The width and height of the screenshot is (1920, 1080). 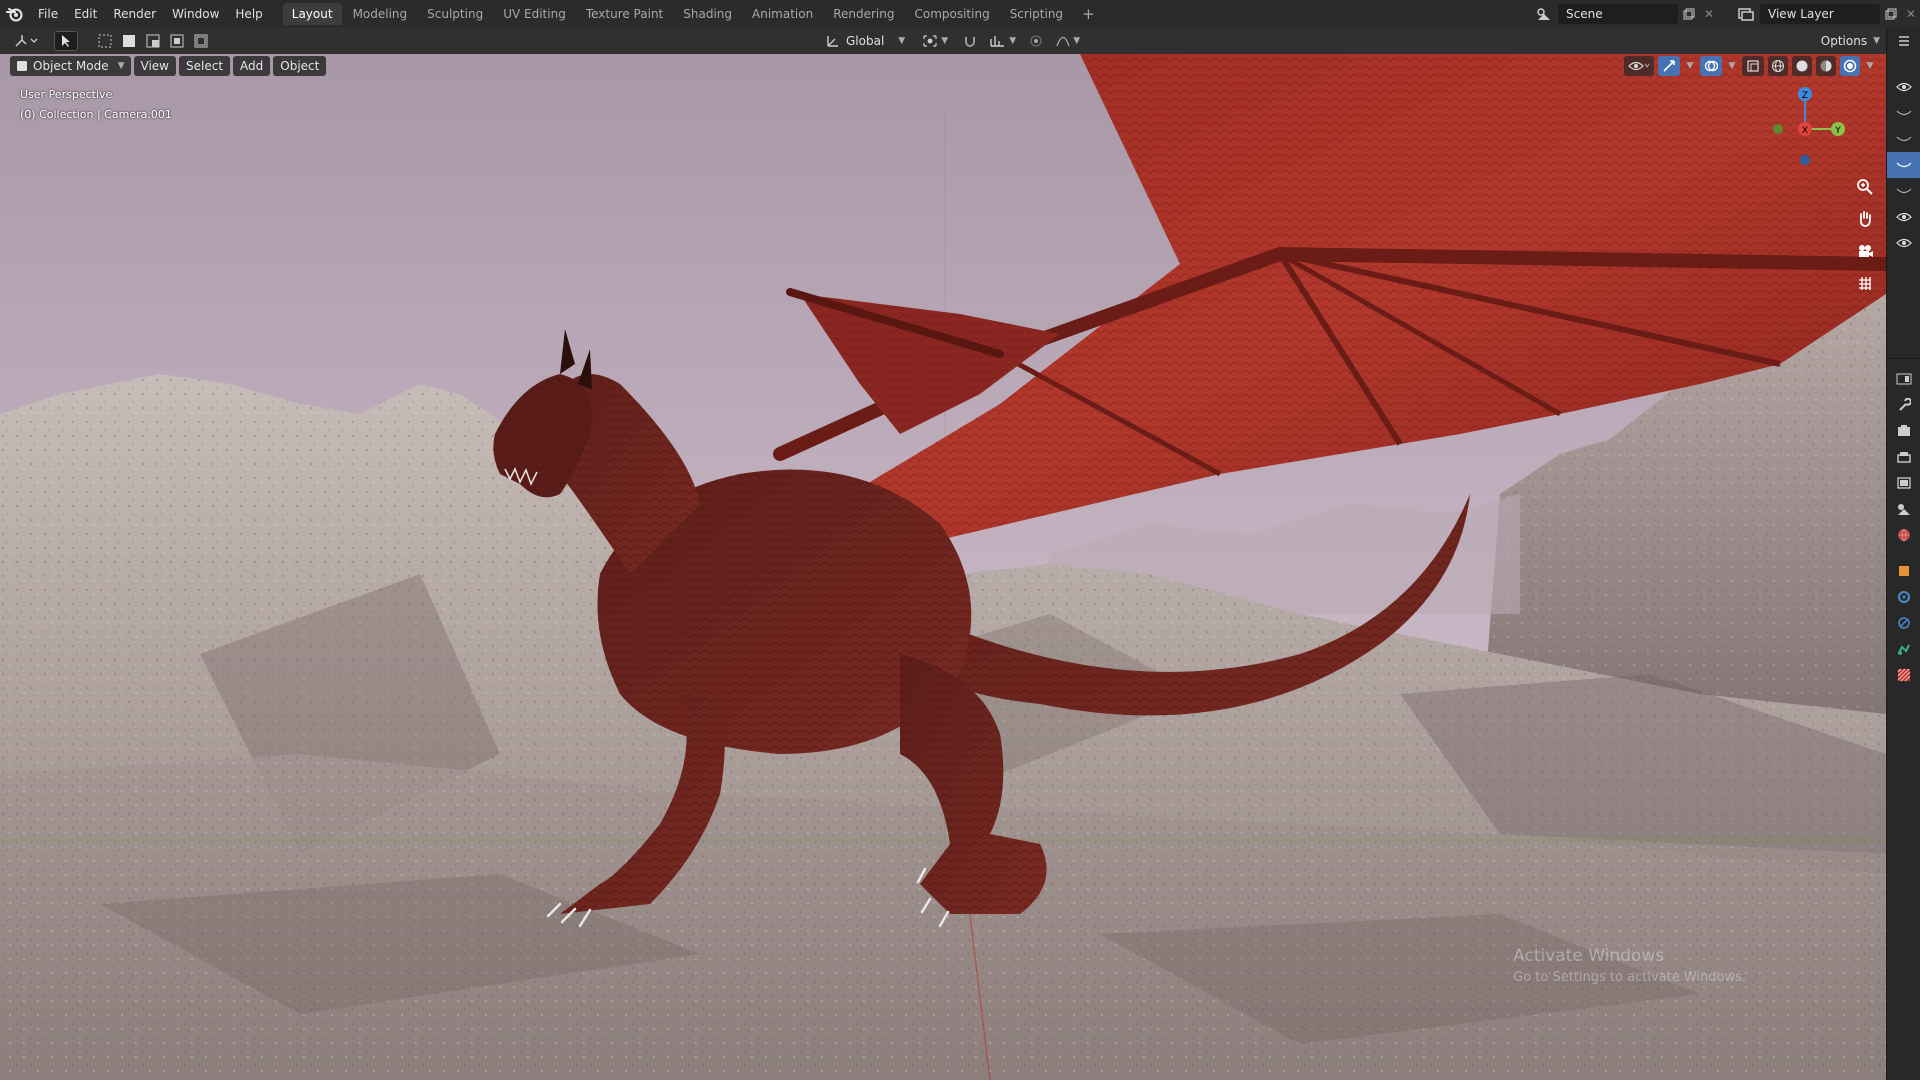 What do you see at coordinates (1746, 14) in the screenshot?
I see `view-layer-icon` at bounding box center [1746, 14].